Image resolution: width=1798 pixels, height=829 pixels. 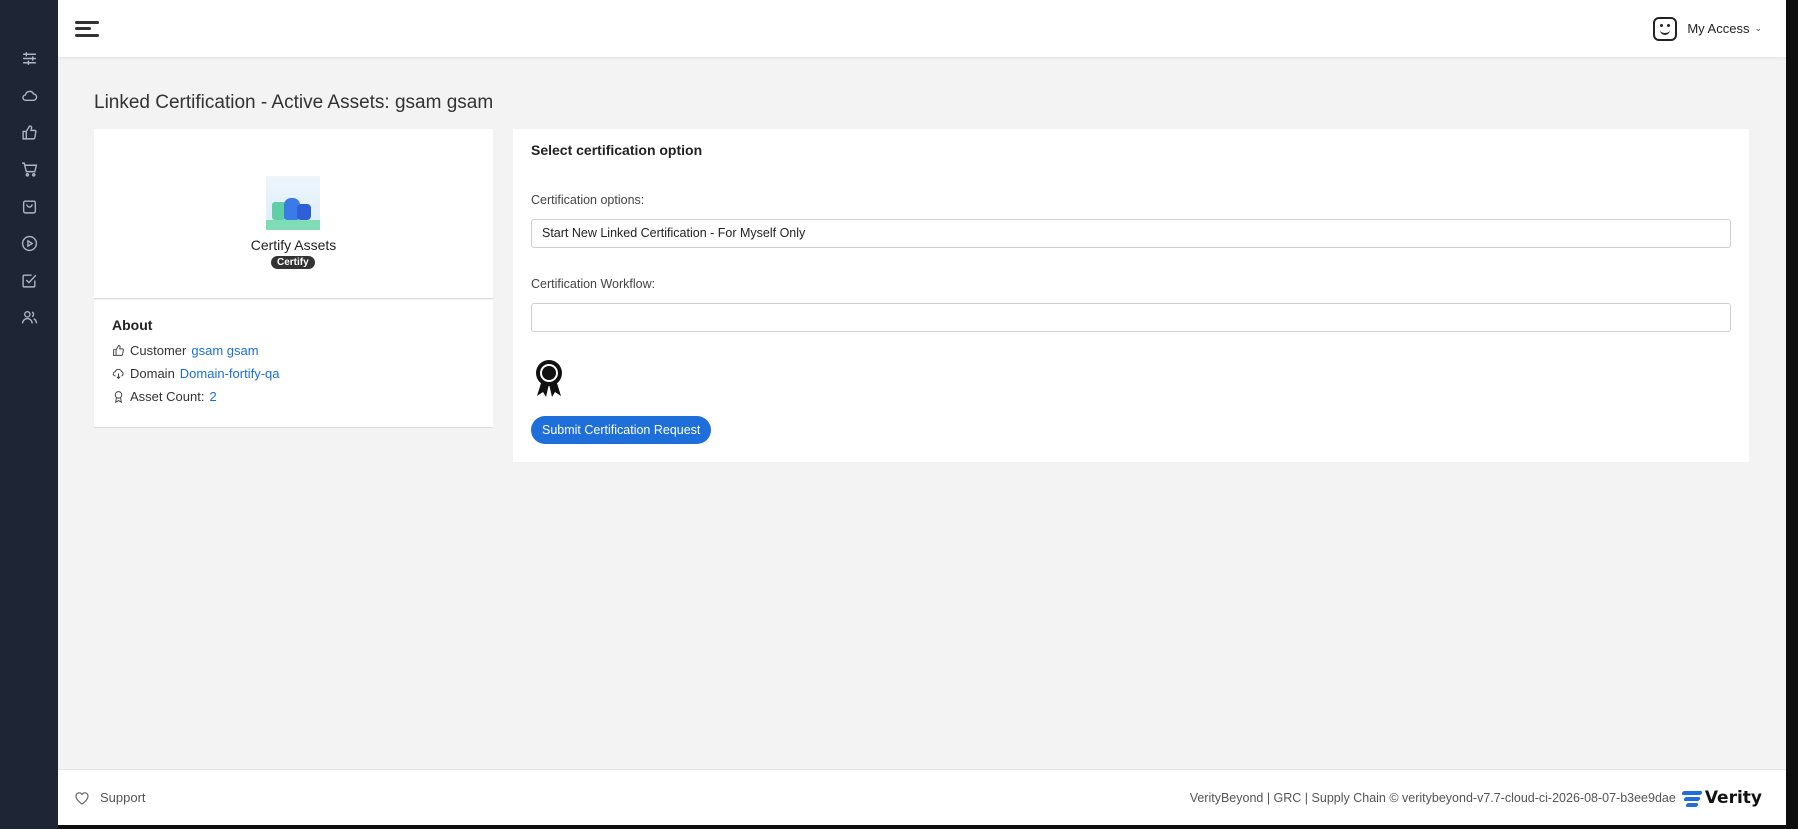 What do you see at coordinates (29, 414) in the screenshot?
I see `sidebar` at bounding box center [29, 414].